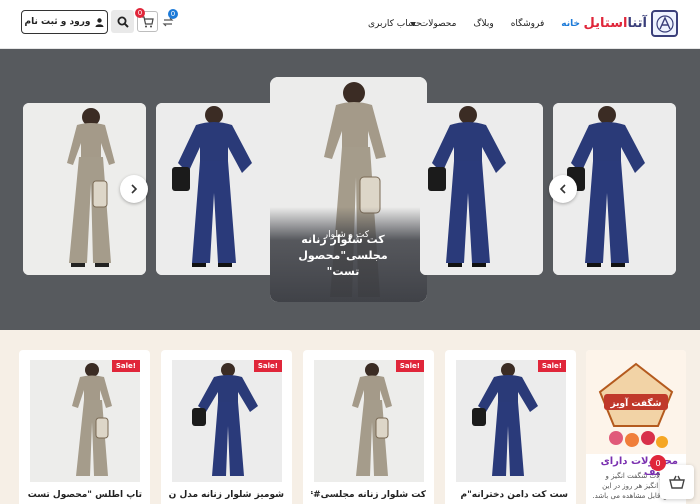  I want to click on compare-button: 0, so click(169, 18).